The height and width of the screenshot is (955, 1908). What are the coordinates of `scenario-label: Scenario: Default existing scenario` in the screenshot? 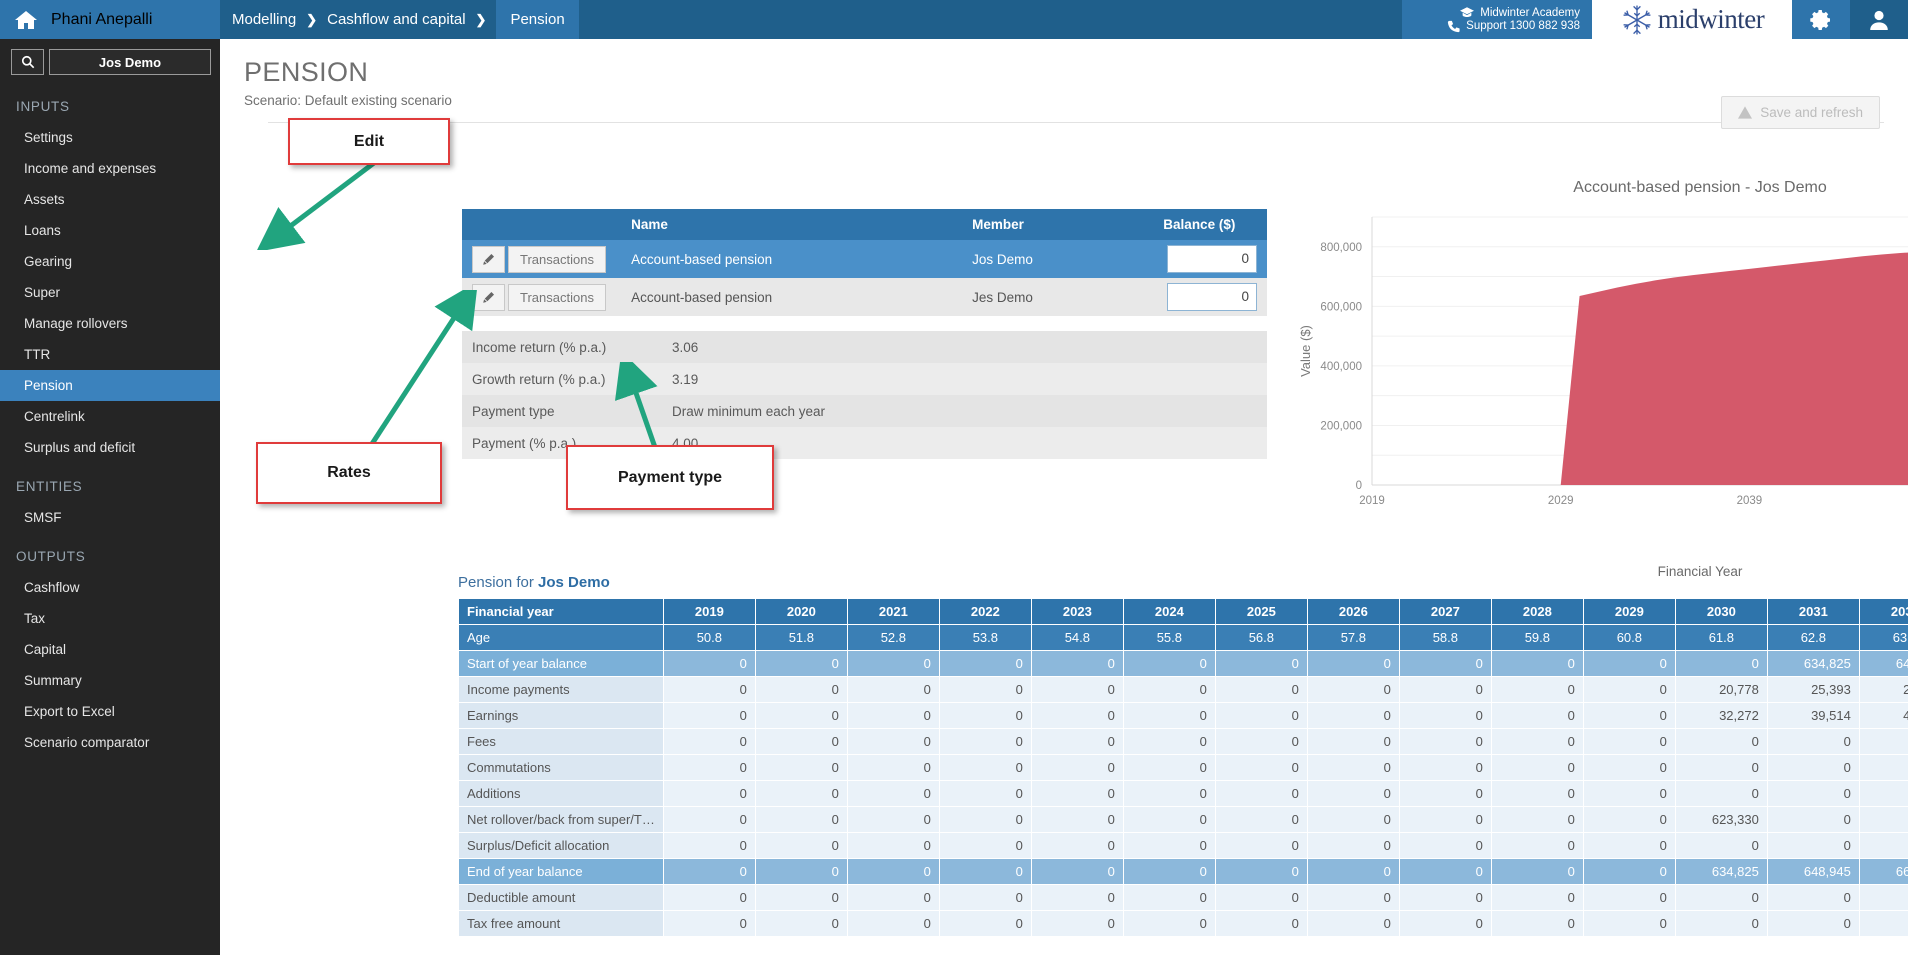 It's located at (348, 100).